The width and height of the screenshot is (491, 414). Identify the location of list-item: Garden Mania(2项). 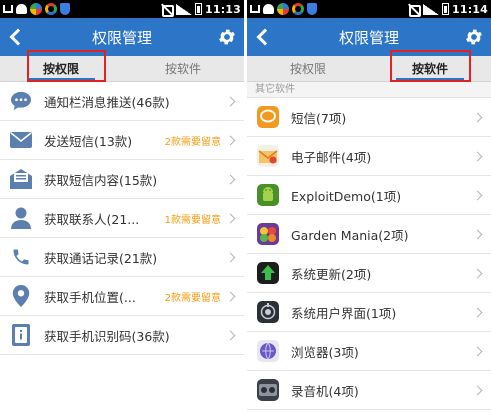
(369, 234).